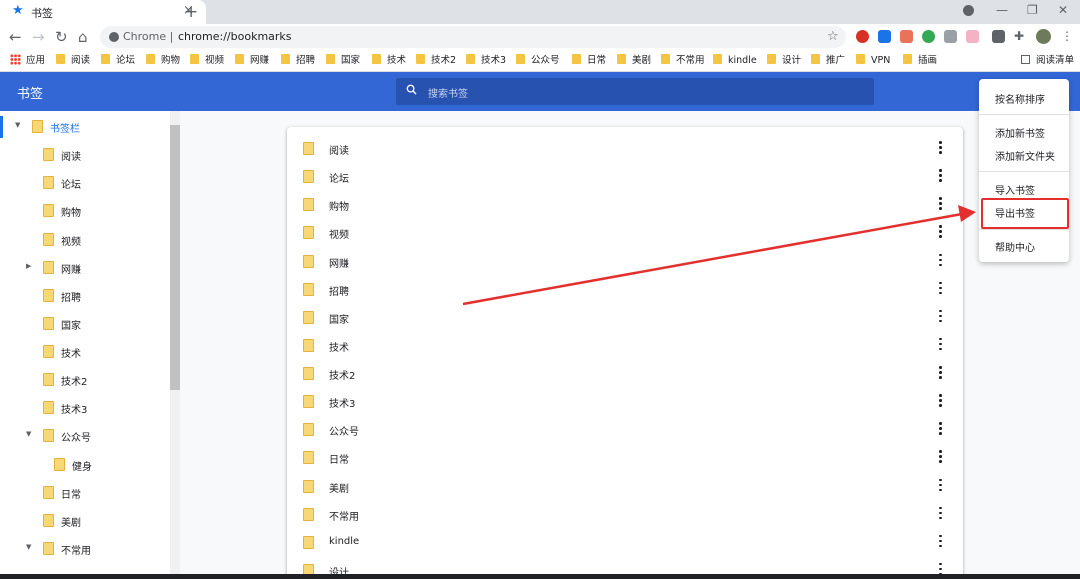 The width and height of the screenshot is (1080, 579). I want to click on profile-dot-icon, so click(968, 10).